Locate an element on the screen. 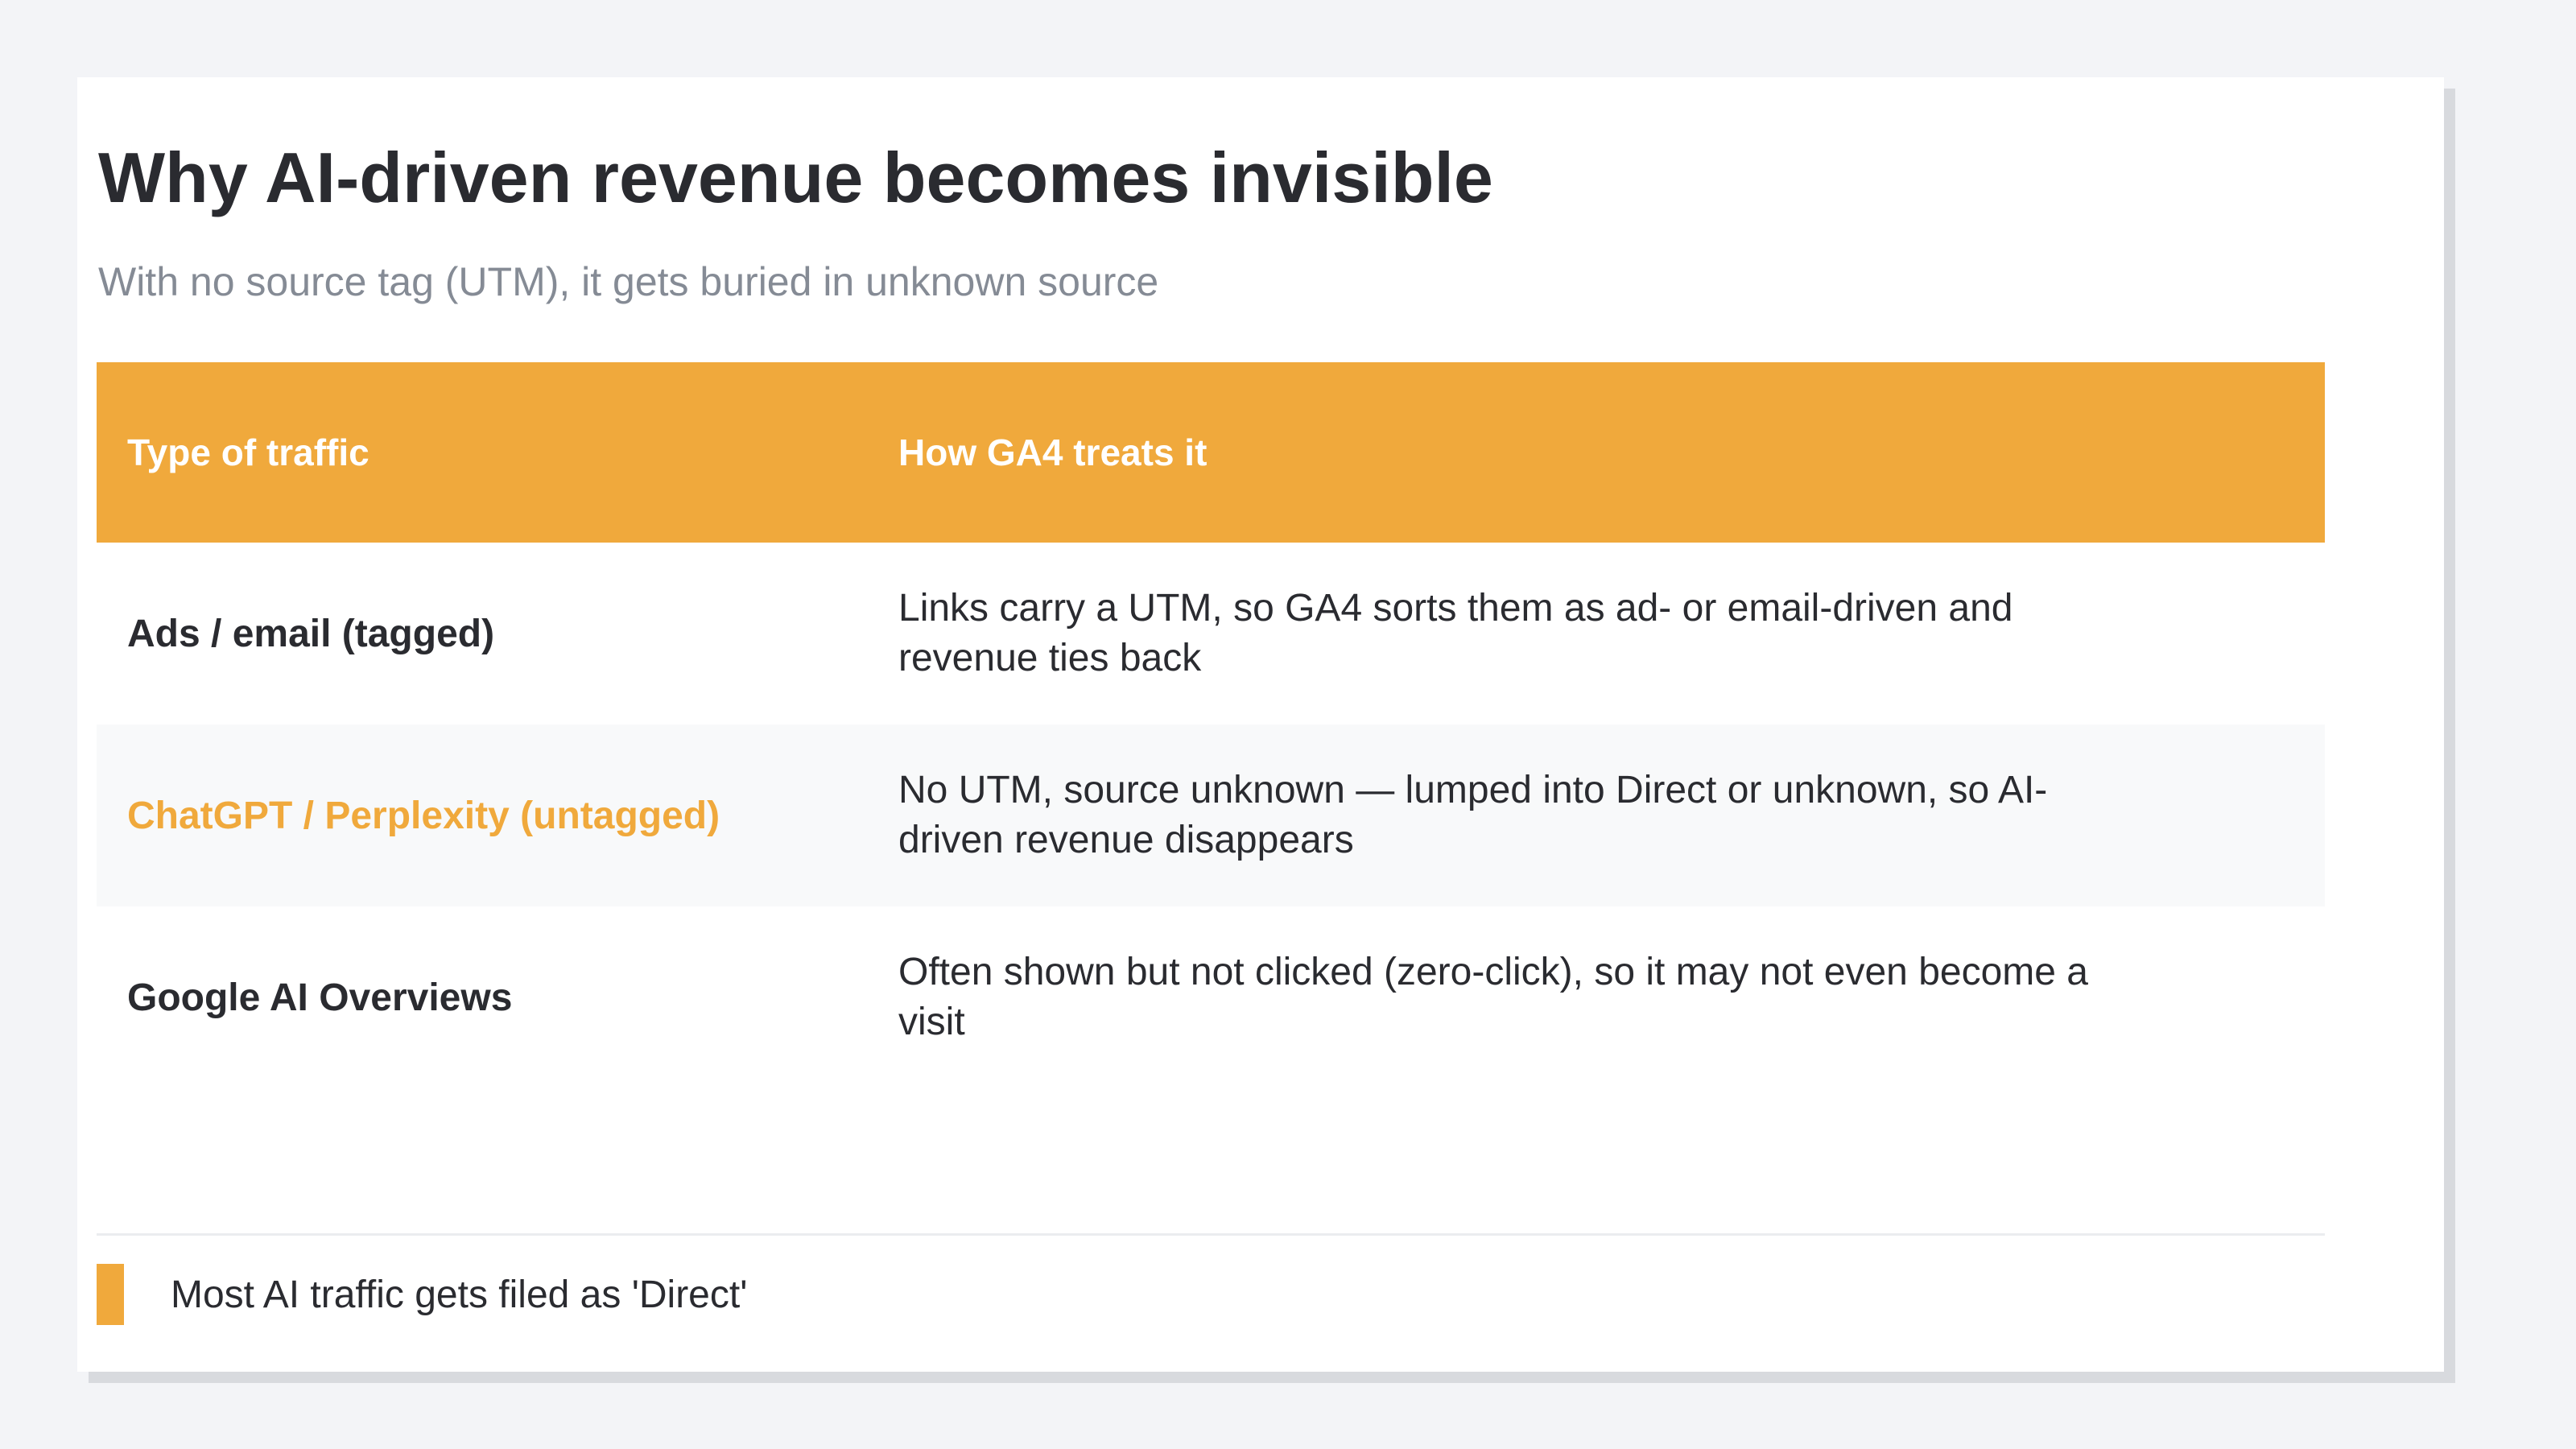 The height and width of the screenshot is (1449, 2576). page-title: Why AI-driven revenue becomes invisible is located at coordinates (795, 177).